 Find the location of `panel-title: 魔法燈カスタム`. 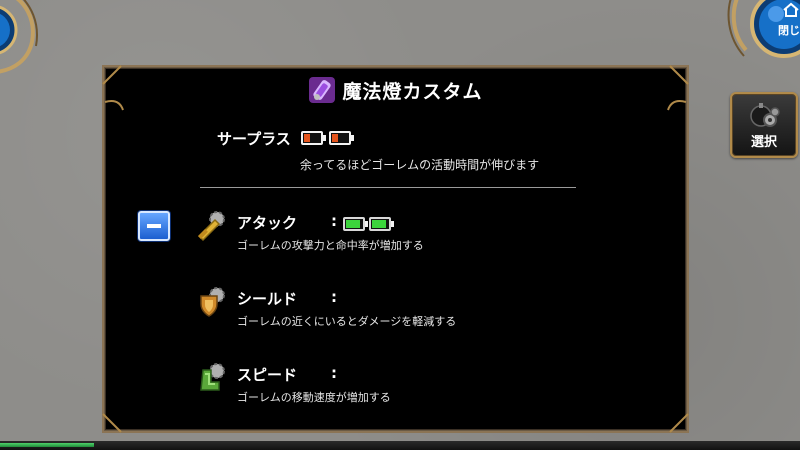

panel-title: 魔法燈カスタム is located at coordinates (412, 91).